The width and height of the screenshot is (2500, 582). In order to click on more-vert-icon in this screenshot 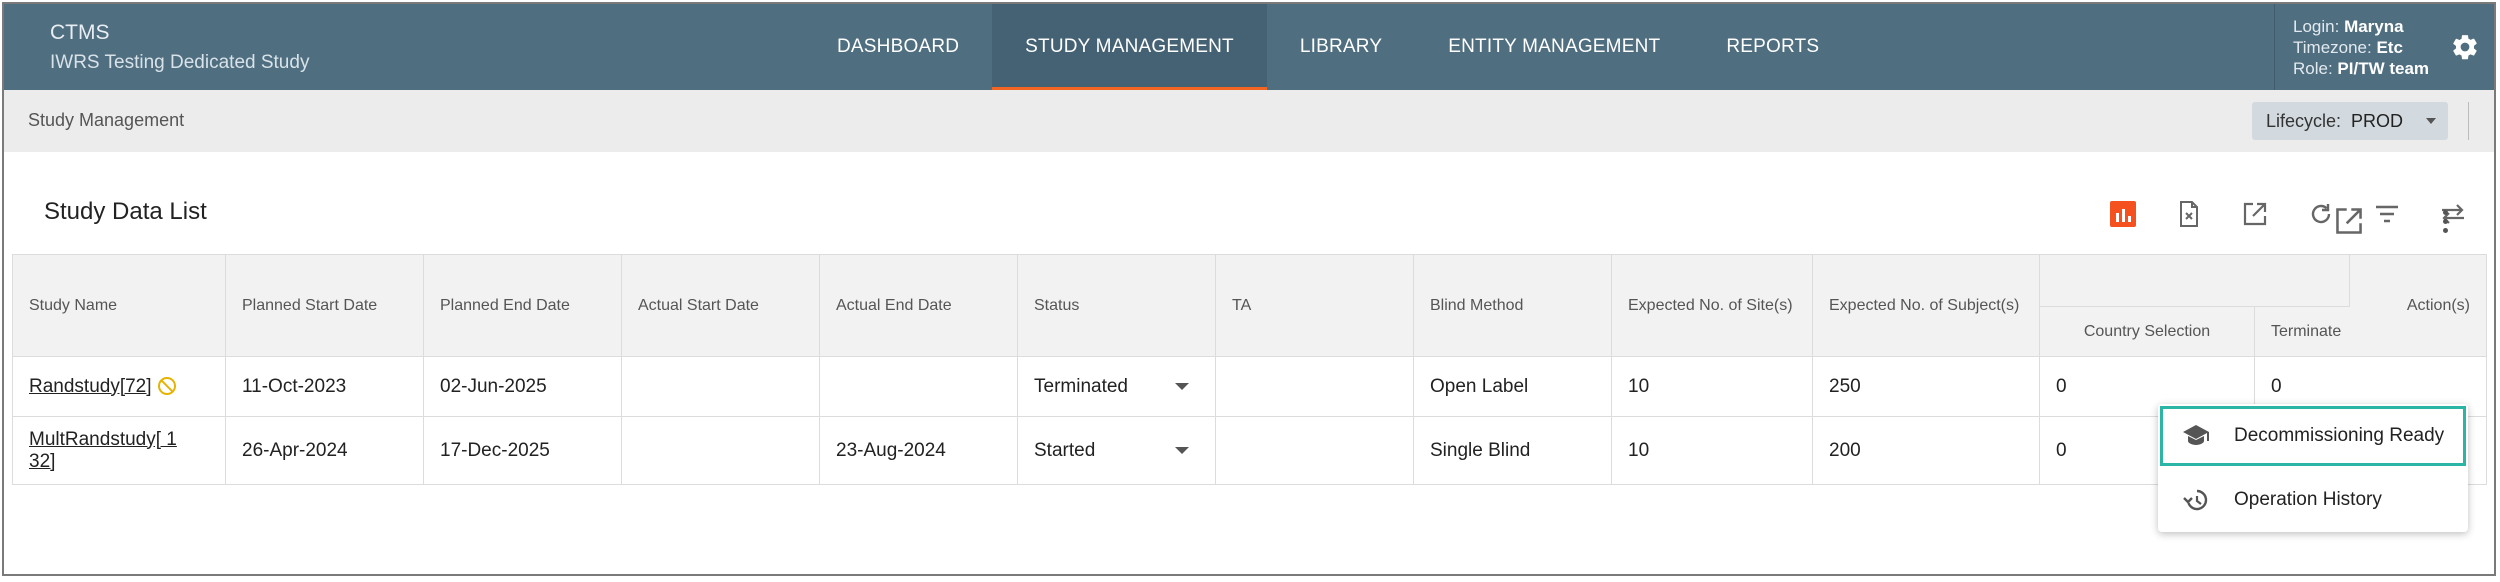, I will do `click(2445, 222)`.